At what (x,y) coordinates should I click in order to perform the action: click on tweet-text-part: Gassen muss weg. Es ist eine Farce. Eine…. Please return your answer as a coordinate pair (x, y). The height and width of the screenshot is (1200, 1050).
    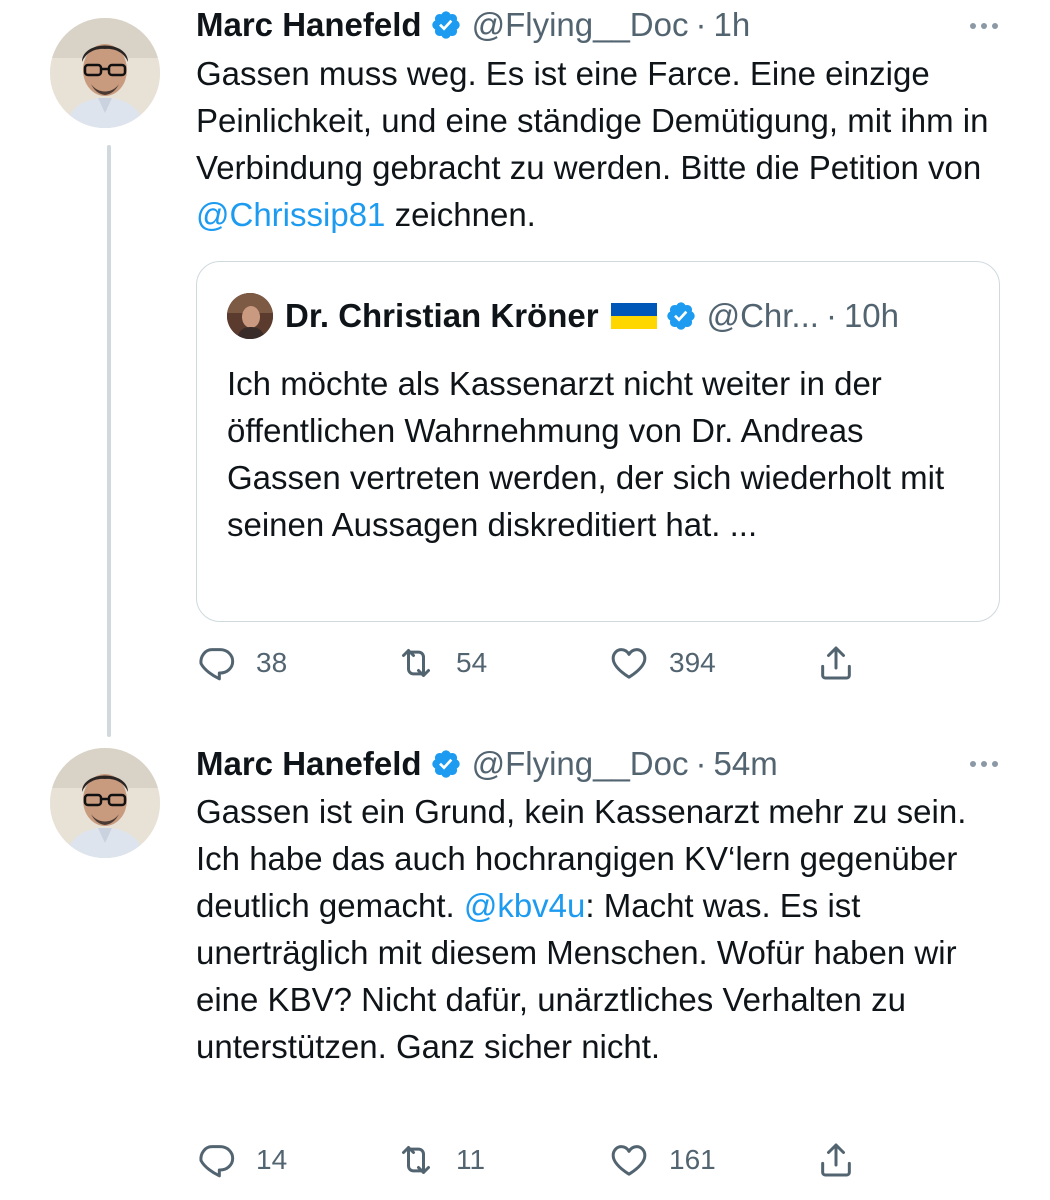
    Looking at the image, I should click on (592, 120).